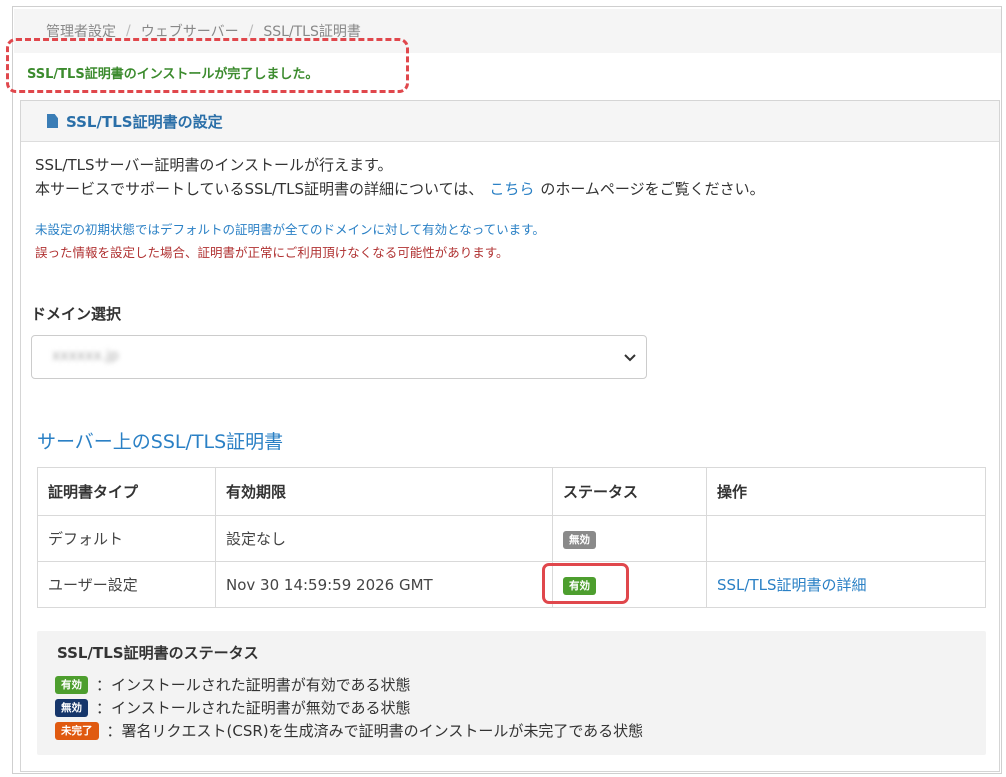  I want to click on legend-text: ：署名リクエスト(CSR)を生成済みで証明書のインストールが未完了である状態, so click(375, 731).